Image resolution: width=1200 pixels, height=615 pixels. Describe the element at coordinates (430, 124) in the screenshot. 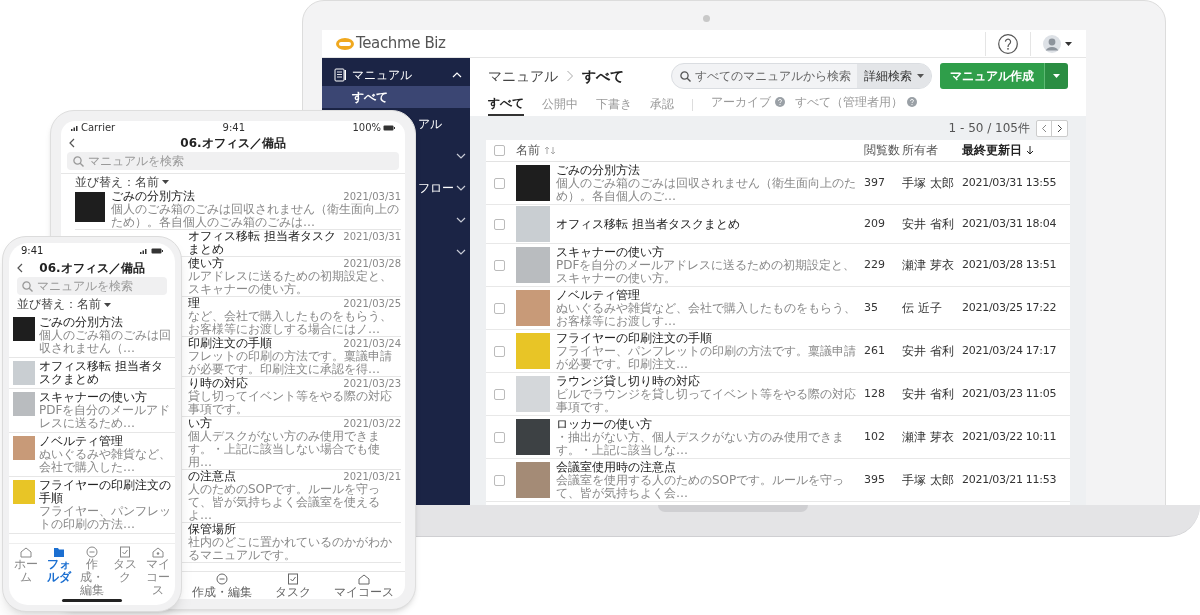

I see `sidebar-item: アル` at that location.